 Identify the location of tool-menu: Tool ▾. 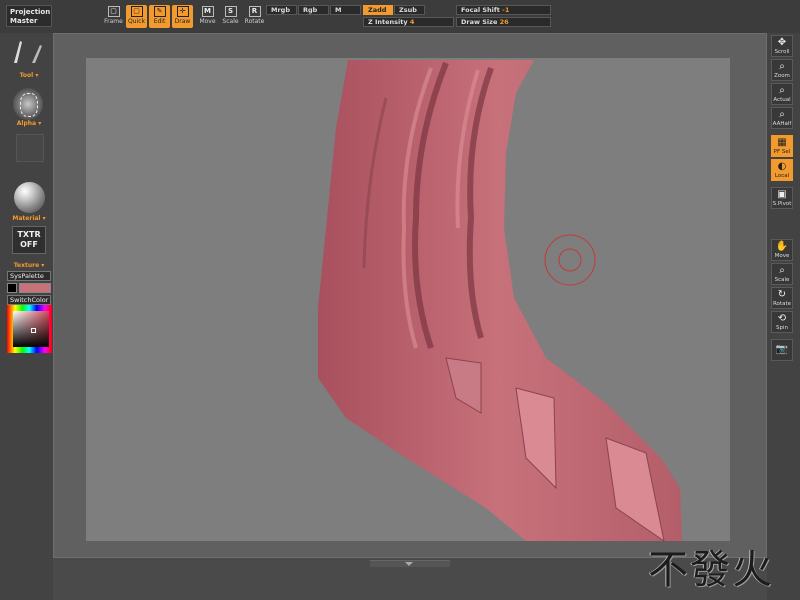
(29, 75).